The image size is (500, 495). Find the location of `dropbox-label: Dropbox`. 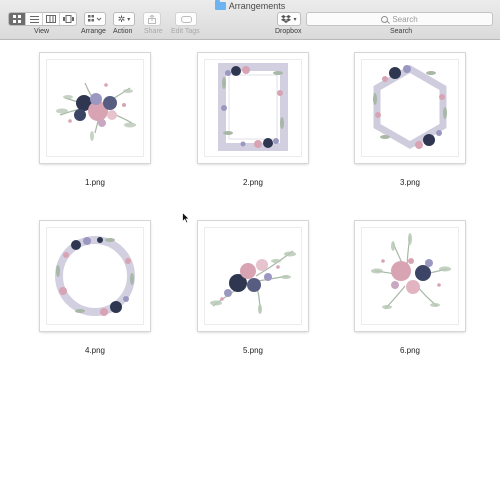

dropbox-label: Dropbox is located at coordinates (288, 31).